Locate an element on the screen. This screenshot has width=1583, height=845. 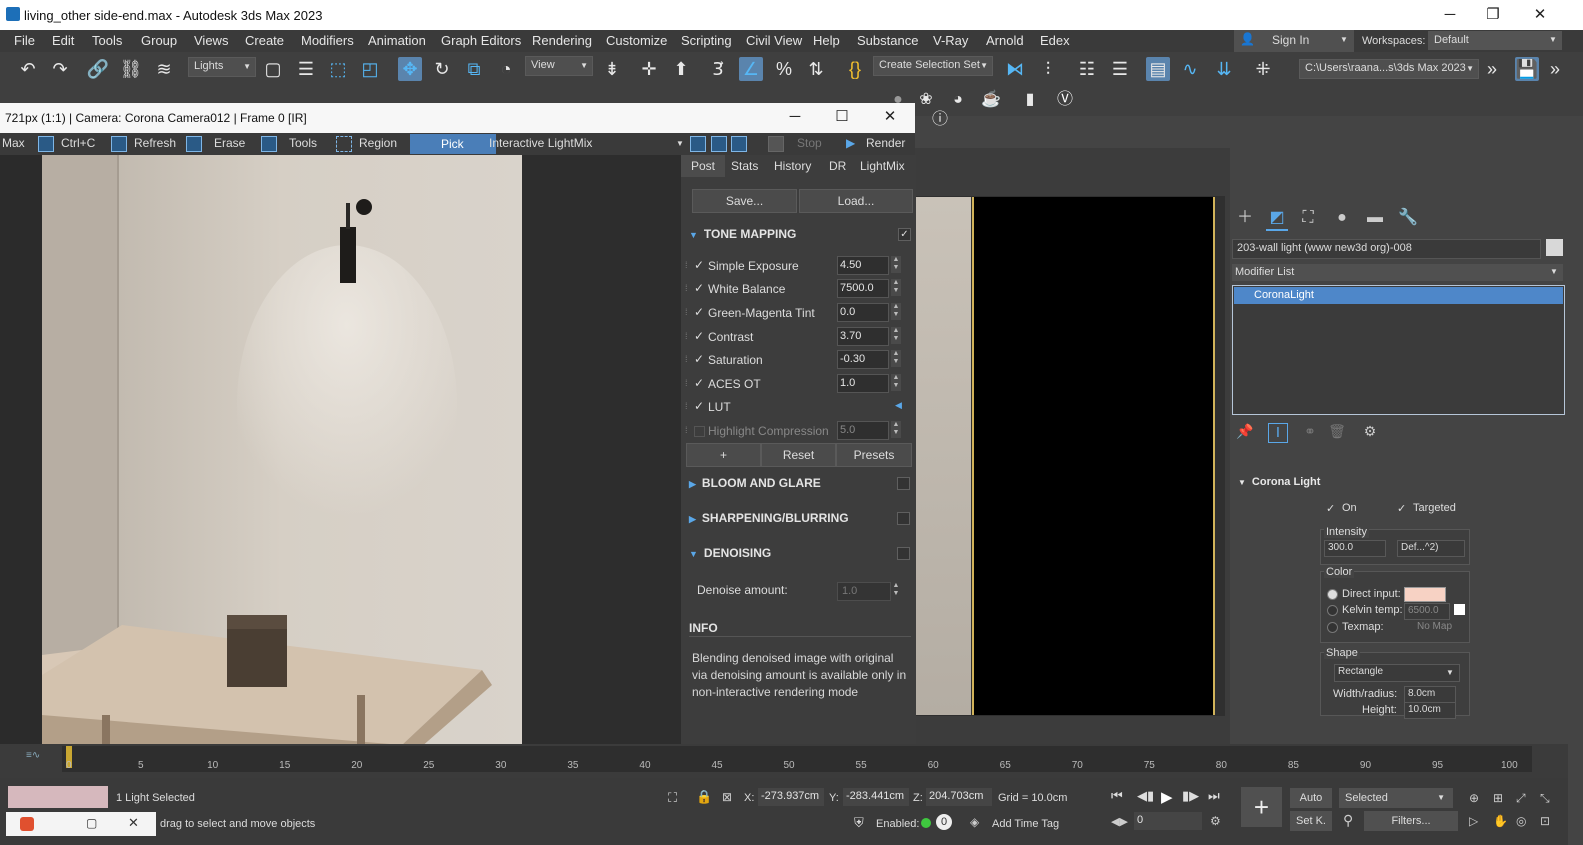
selection-filter-dropdown: Lights ▼ is located at coordinates (222, 67).